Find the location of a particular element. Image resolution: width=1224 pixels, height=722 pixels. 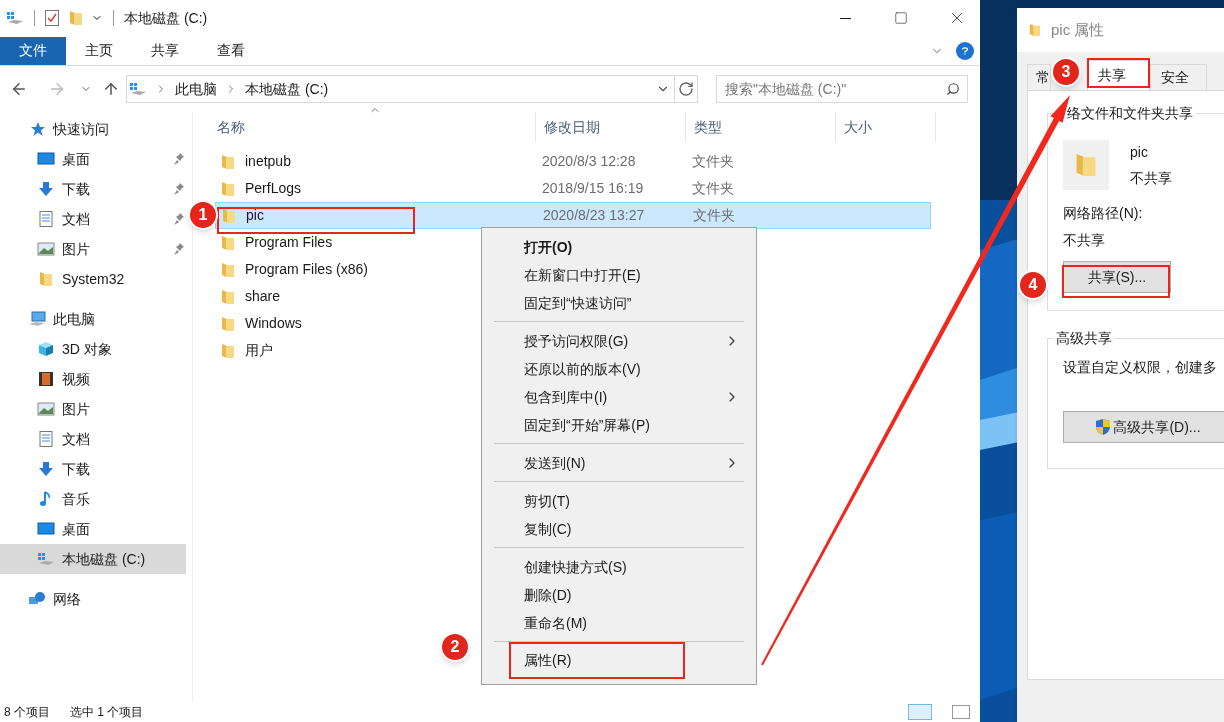

menu-item: 删除(D) is located at coordinates (619, 595).